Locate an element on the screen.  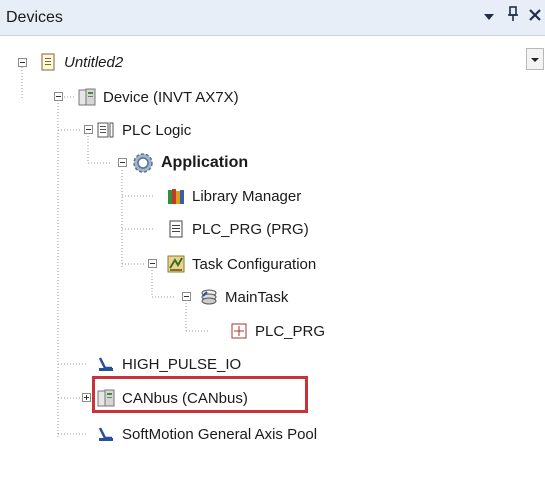
tree-node-label: Library Manager is located at coordinates (247, 196).